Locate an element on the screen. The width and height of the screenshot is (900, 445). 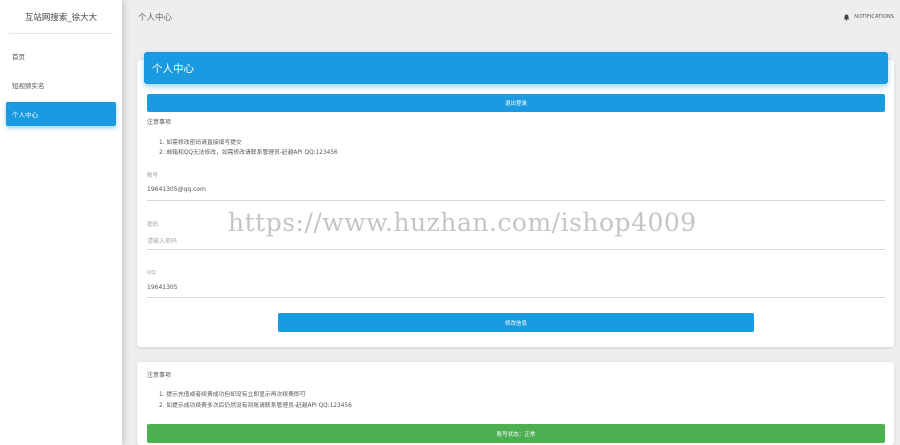
bell-icon is located at coordinates (847, 17).